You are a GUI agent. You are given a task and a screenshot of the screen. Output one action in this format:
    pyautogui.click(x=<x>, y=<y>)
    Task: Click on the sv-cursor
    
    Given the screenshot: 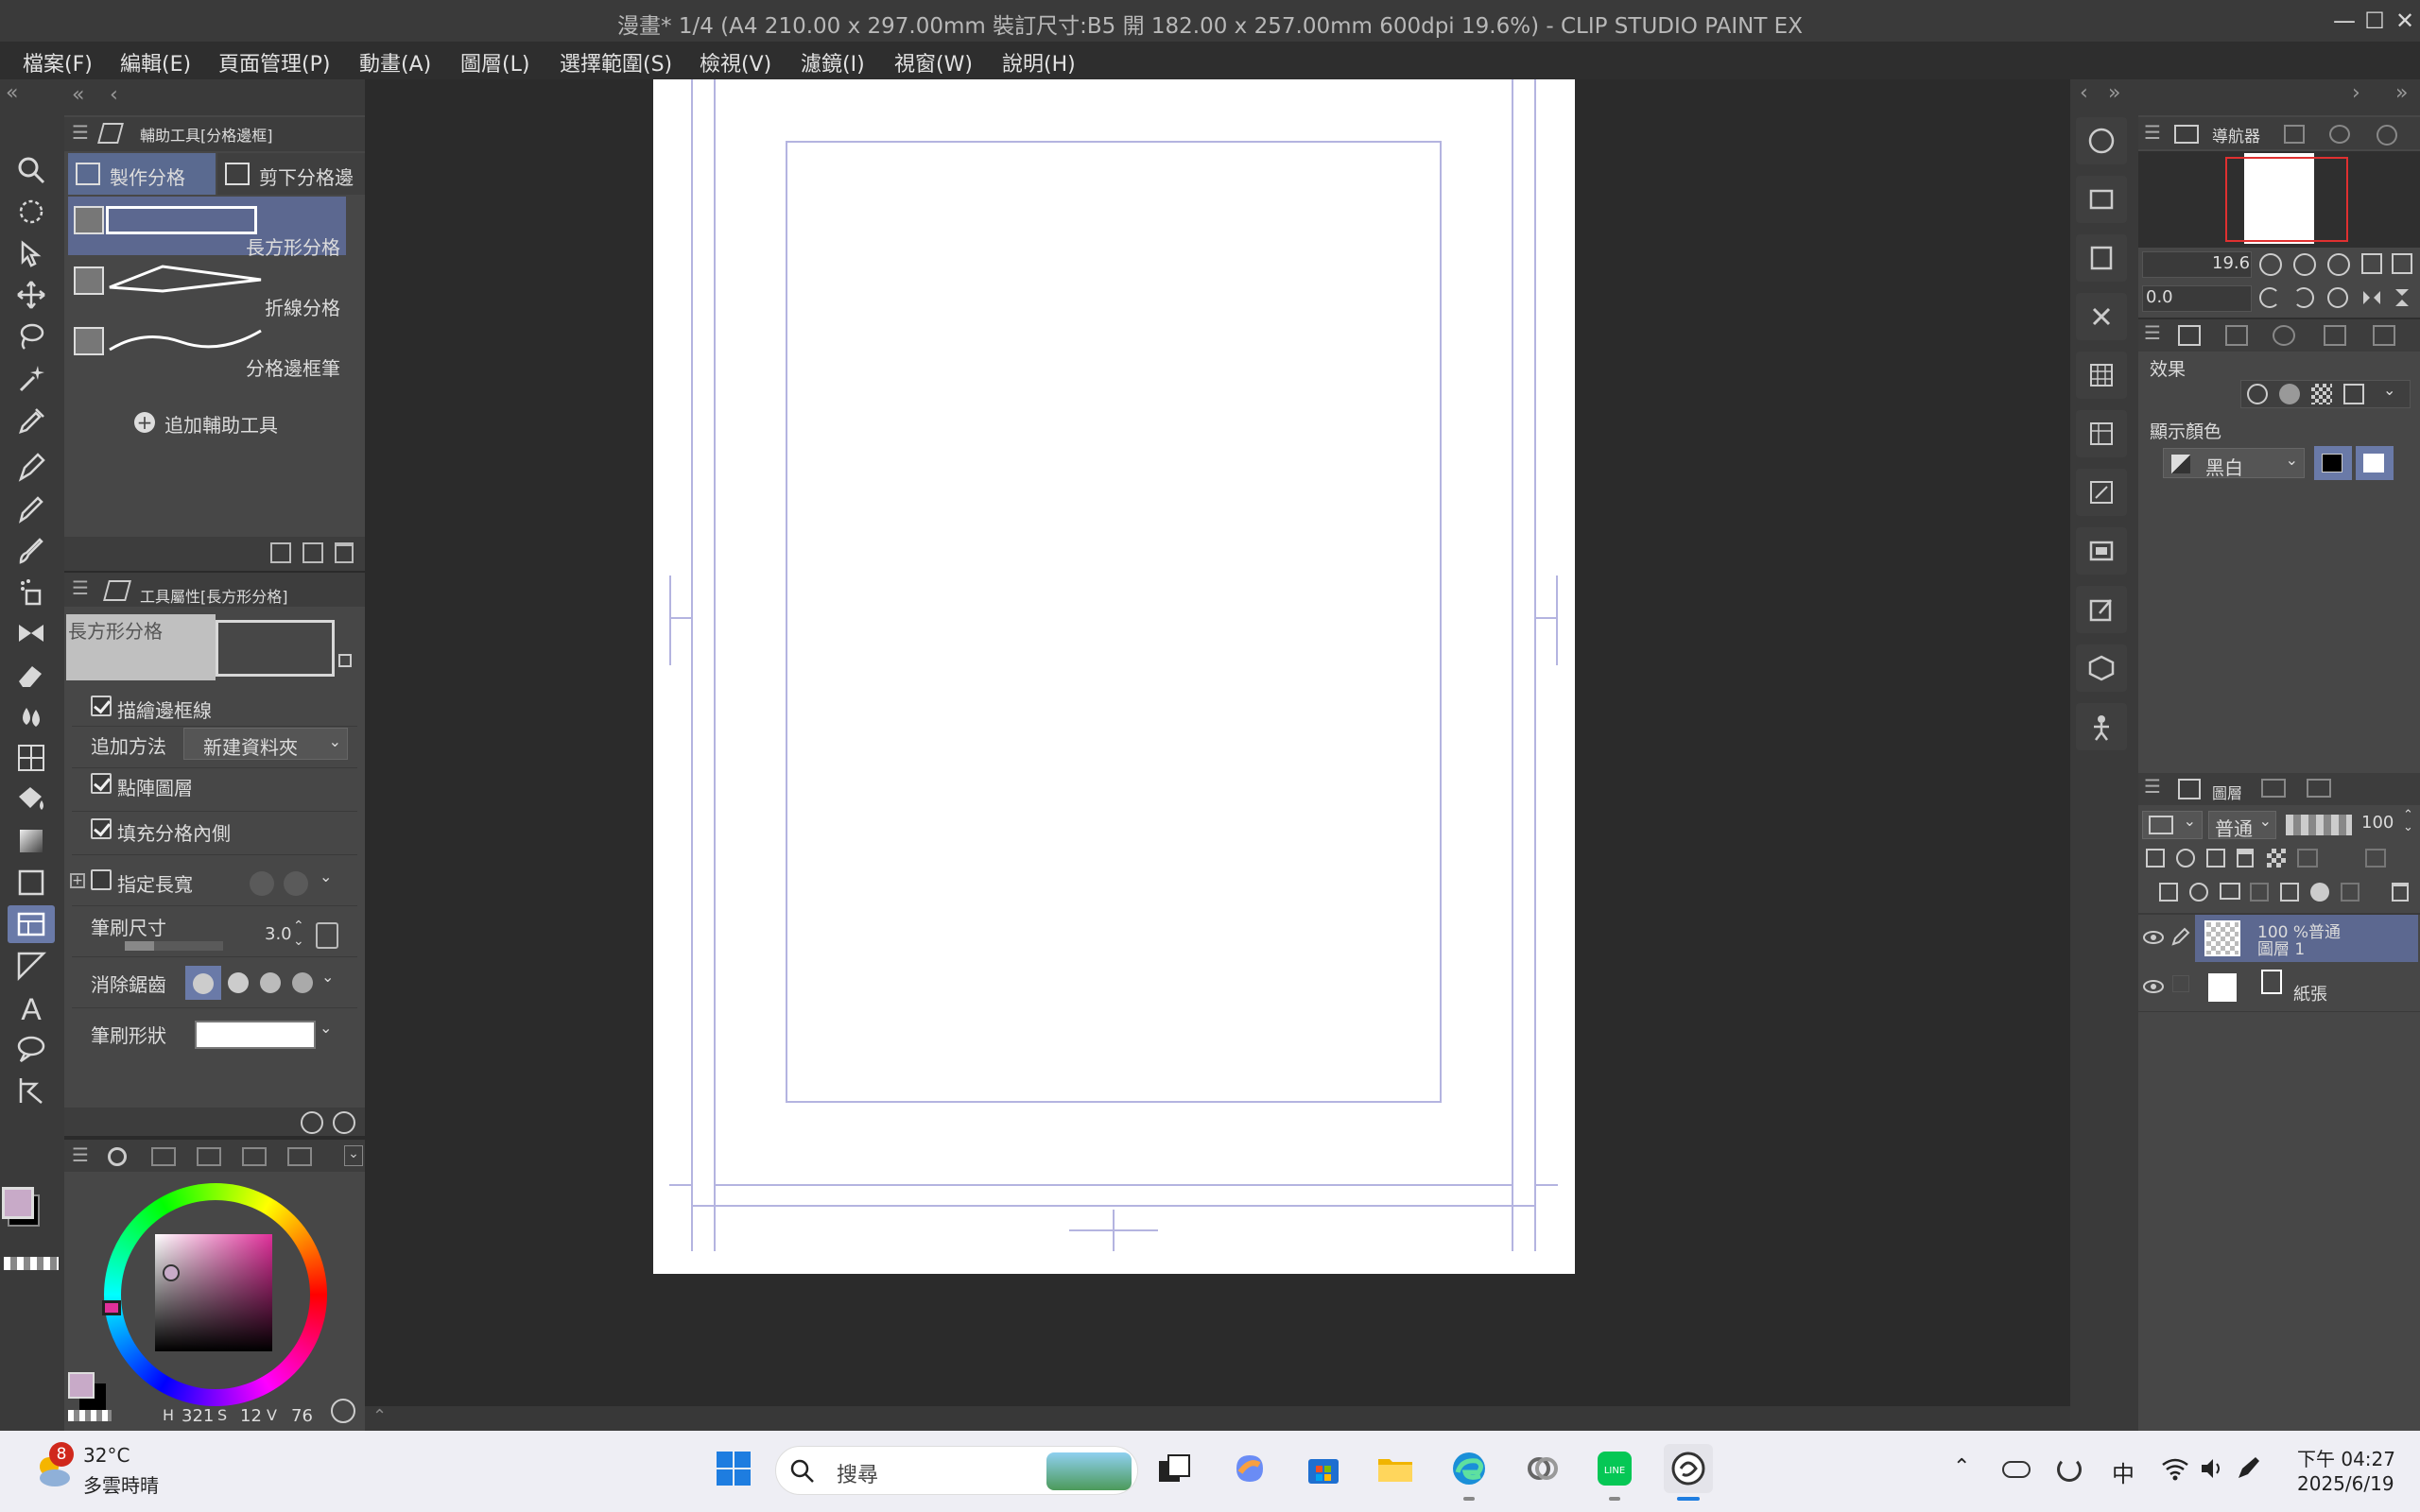 What is the action you would take?
    pyautogui.click(x=171, y=1272)
    